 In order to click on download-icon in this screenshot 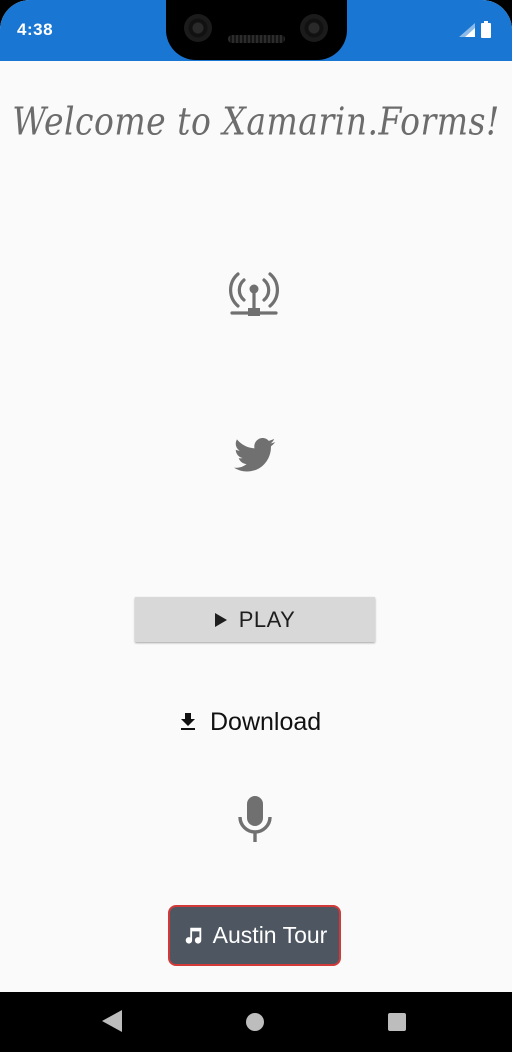, I will do `click(188, 721)`.